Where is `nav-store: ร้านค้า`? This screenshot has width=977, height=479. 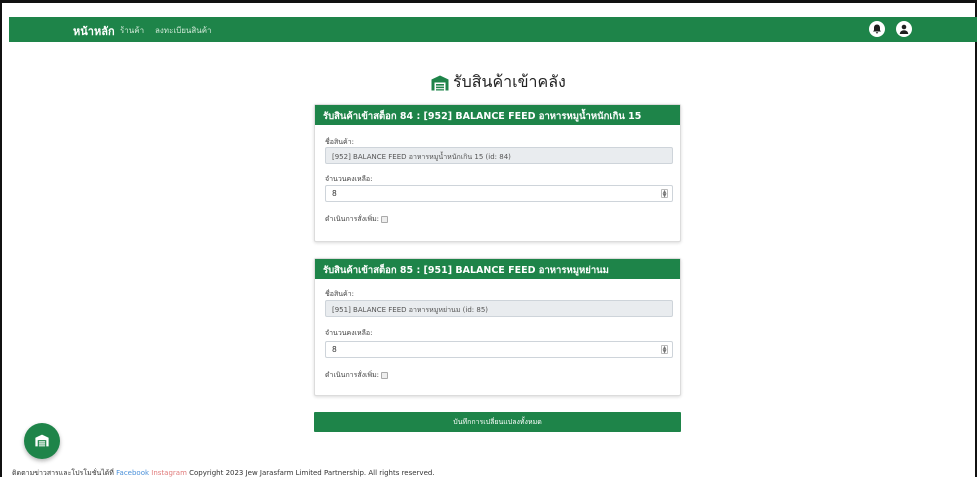 nav-store: ร้านค้า is located at coordinates (132, 30).